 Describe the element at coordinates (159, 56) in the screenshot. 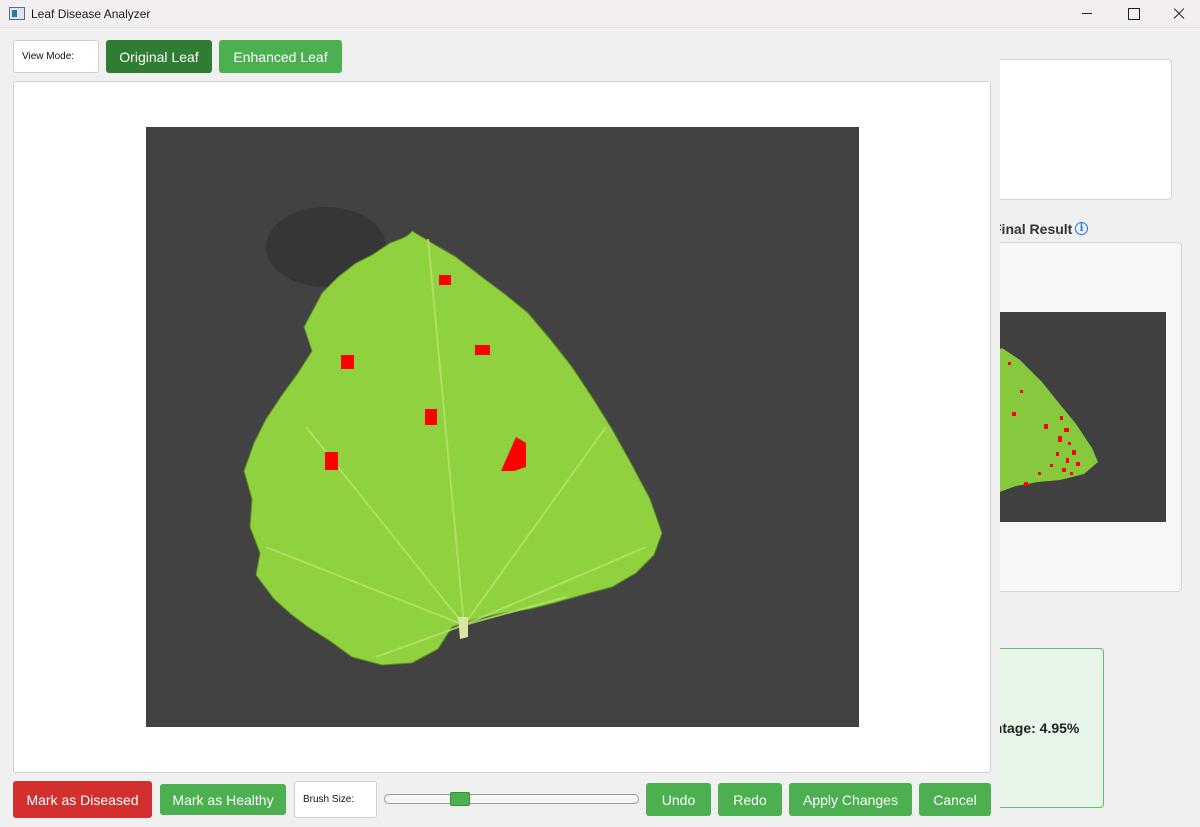

I see `original-leaf-button: Original Leaf` at that location.